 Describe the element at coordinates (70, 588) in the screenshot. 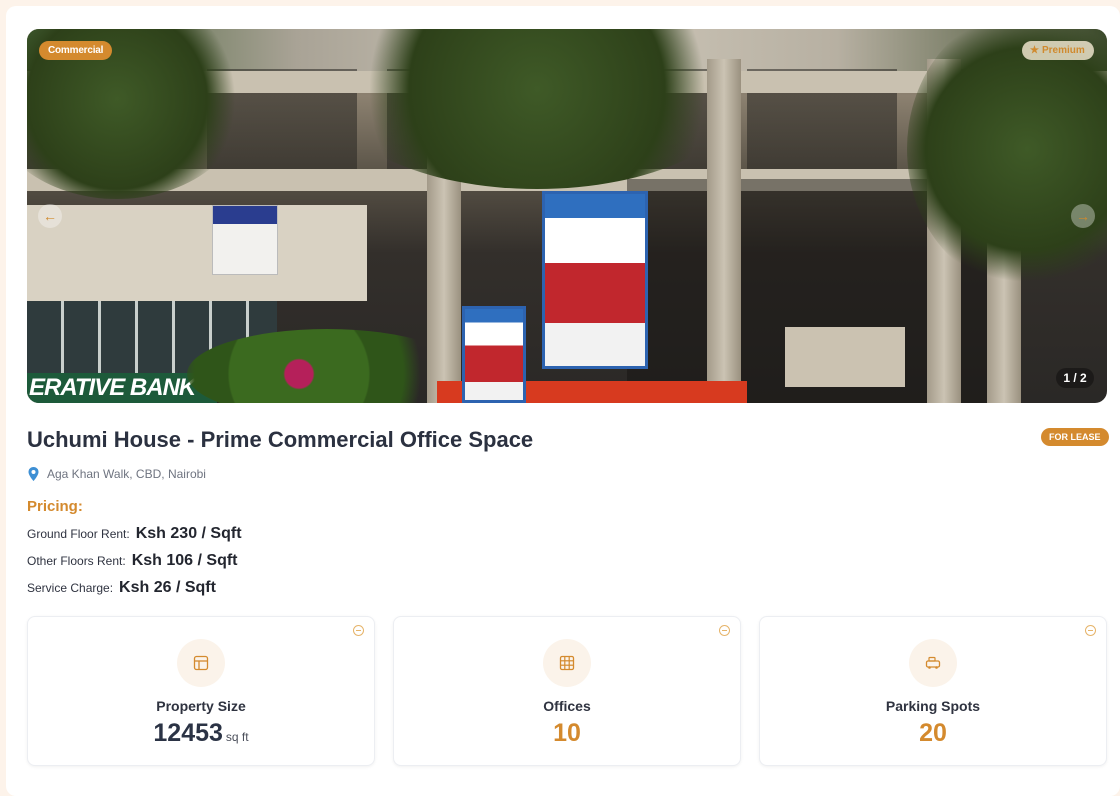

I see `price-label: Service Charge:` at that location.